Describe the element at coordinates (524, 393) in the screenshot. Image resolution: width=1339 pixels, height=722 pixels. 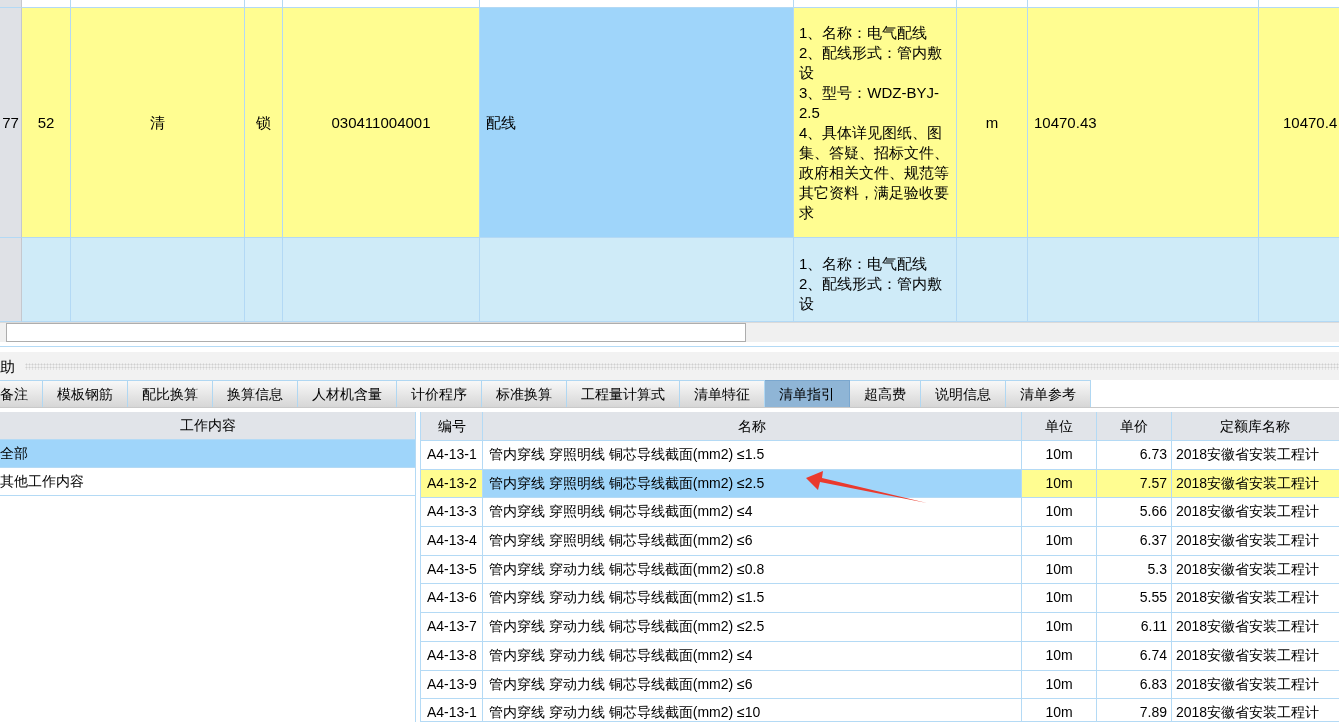
I see `tab: 标准换算` at that location.